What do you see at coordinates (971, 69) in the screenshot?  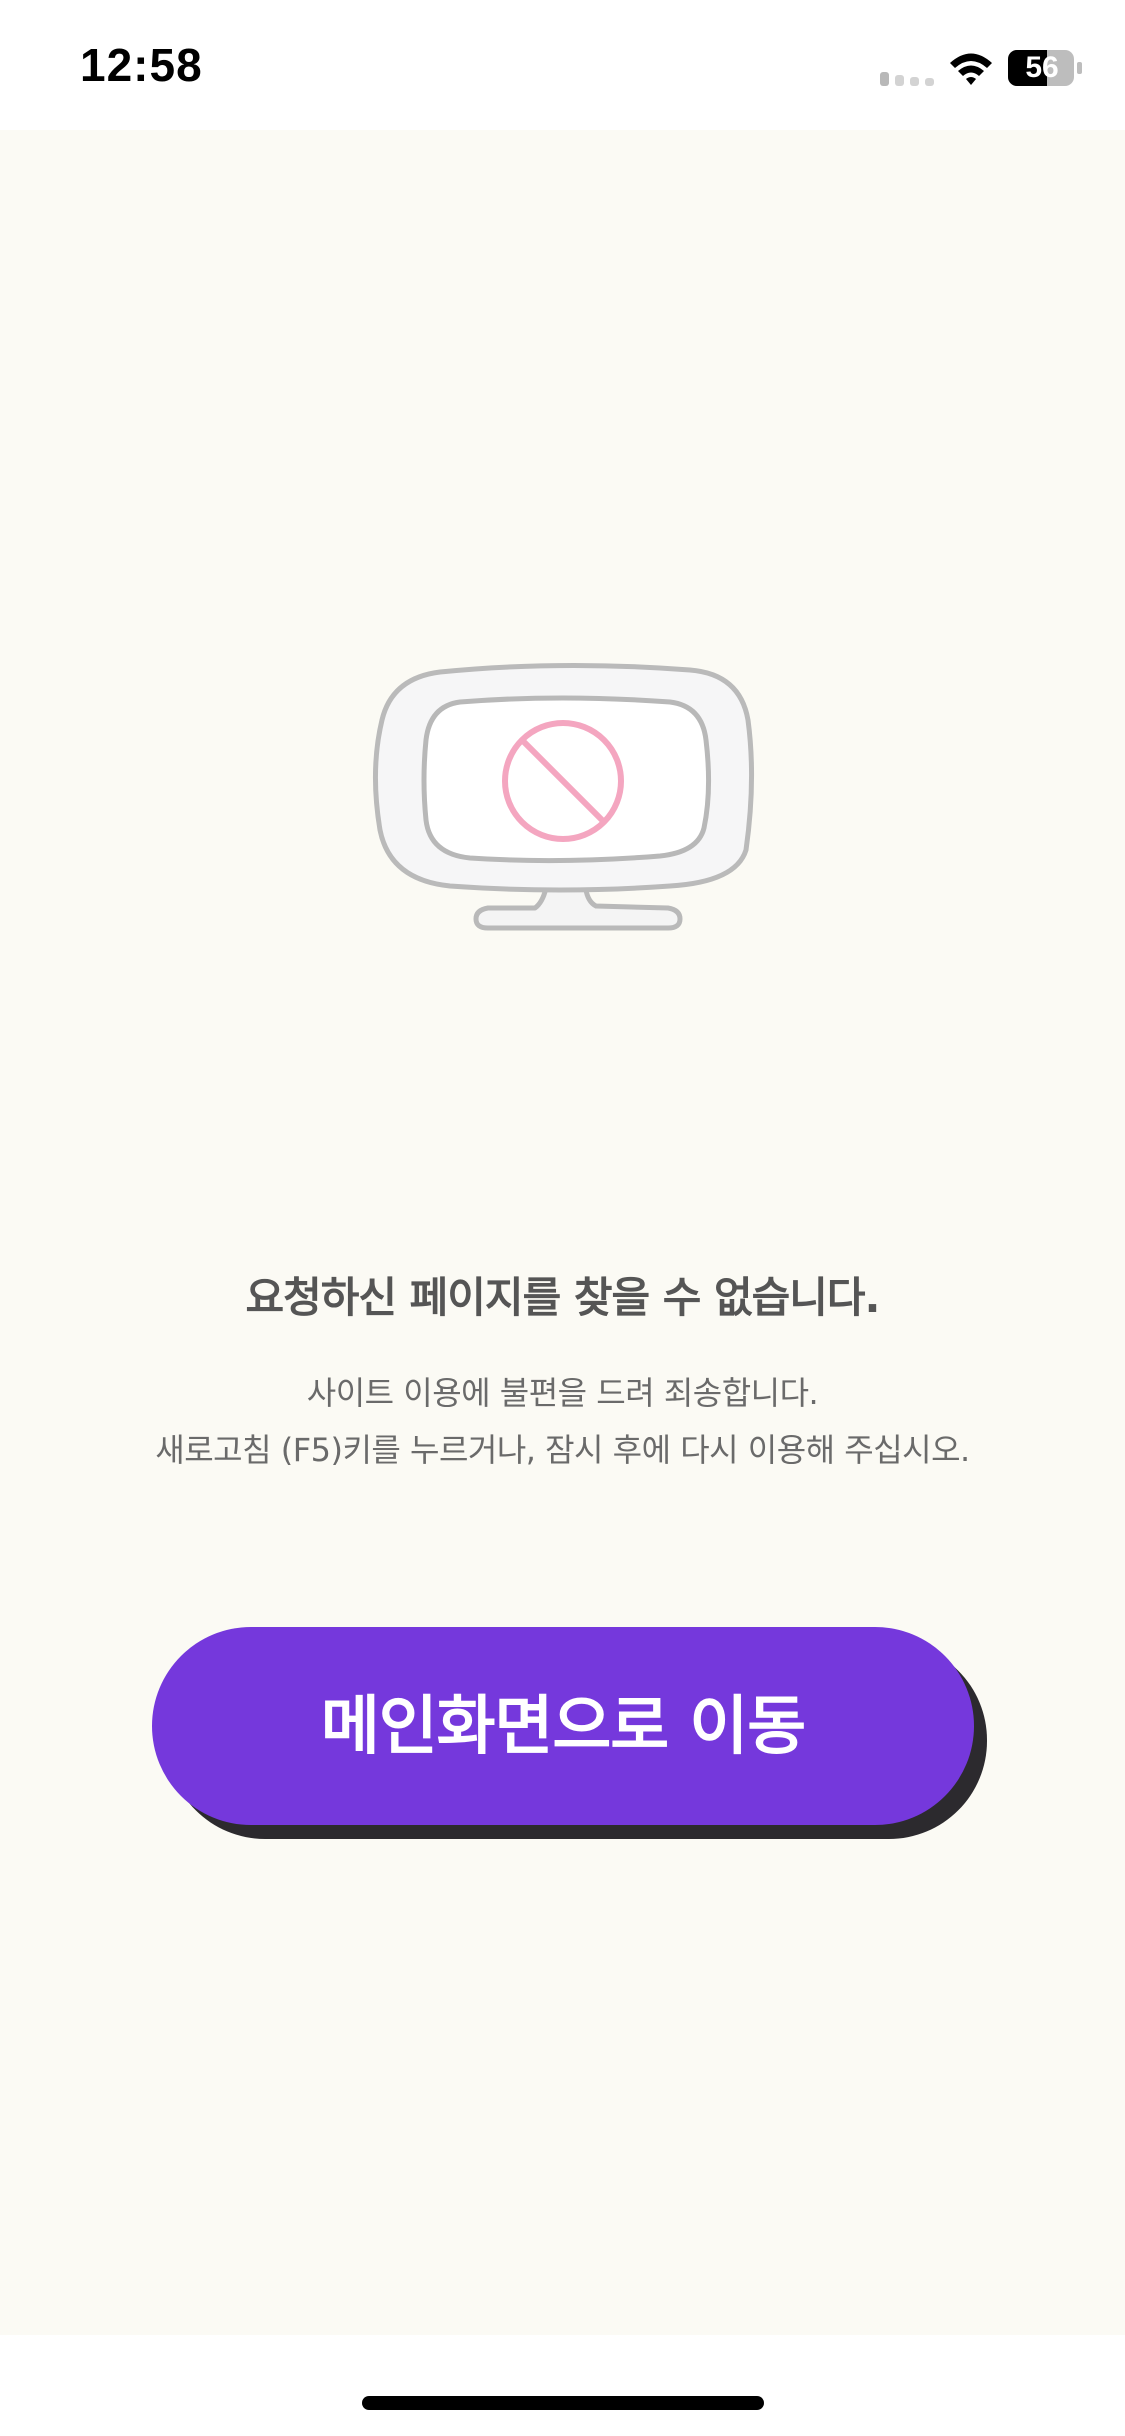 I see `wifi-icon` at bounding box center [971, 69].